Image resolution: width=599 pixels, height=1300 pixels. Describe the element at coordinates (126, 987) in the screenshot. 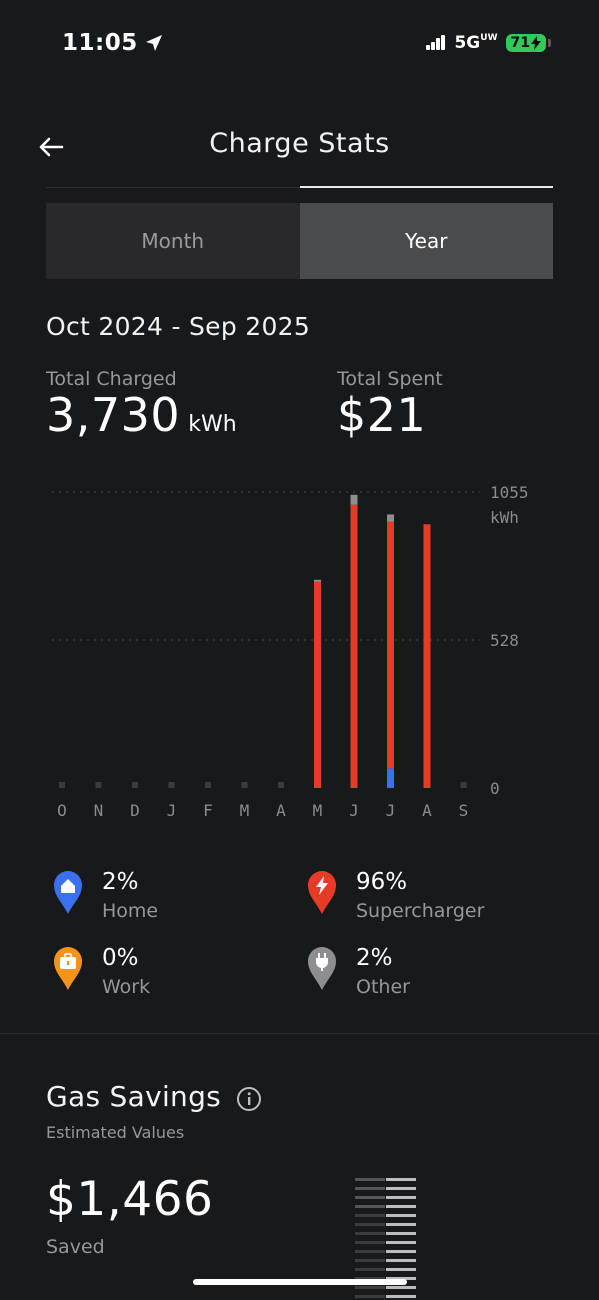

I see `legend-work-name: Work` at that location.